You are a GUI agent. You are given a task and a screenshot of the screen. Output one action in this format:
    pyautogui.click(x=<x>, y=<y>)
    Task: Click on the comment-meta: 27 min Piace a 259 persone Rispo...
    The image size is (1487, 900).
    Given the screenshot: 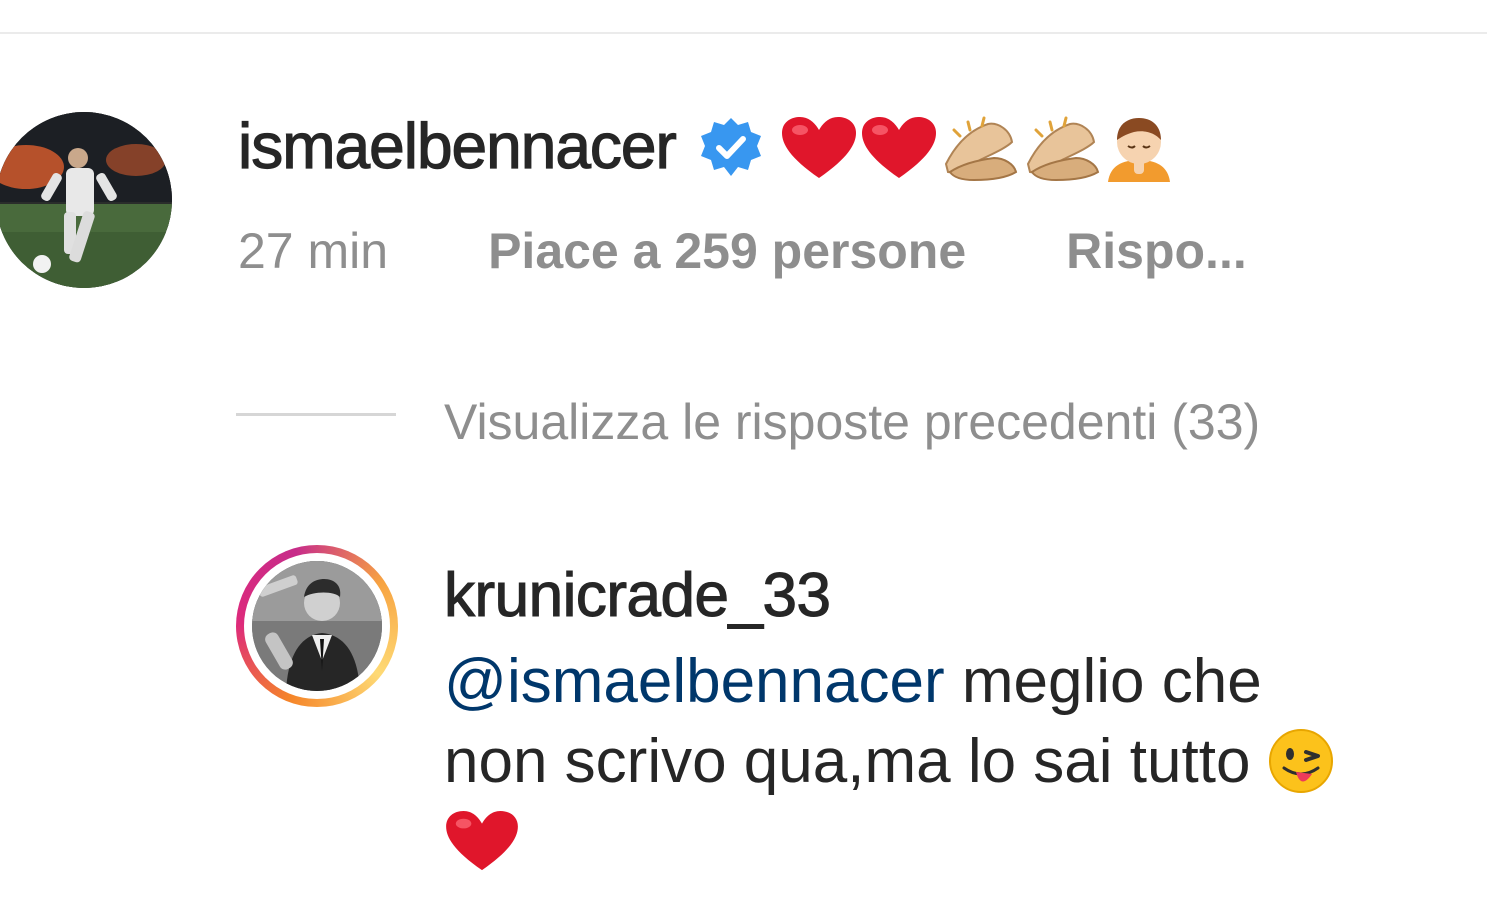 What is the action you would take?
    pyautogui.click(x=742, y=251)
    